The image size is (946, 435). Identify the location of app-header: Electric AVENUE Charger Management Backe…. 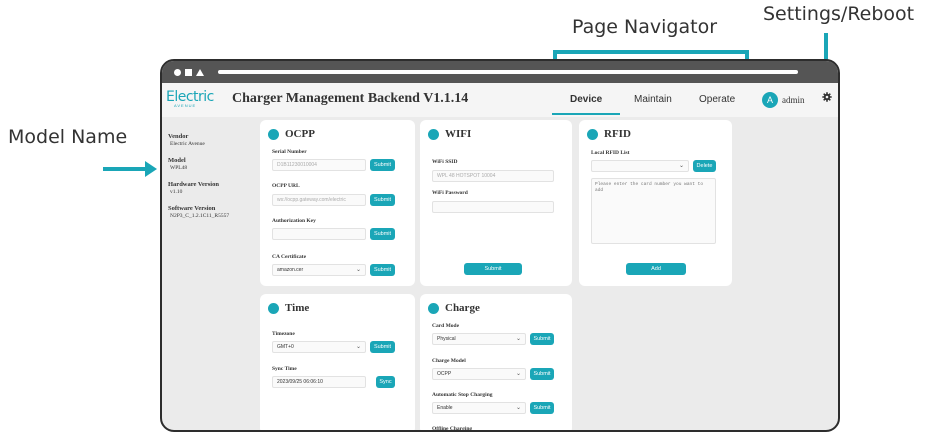
(500, 100).